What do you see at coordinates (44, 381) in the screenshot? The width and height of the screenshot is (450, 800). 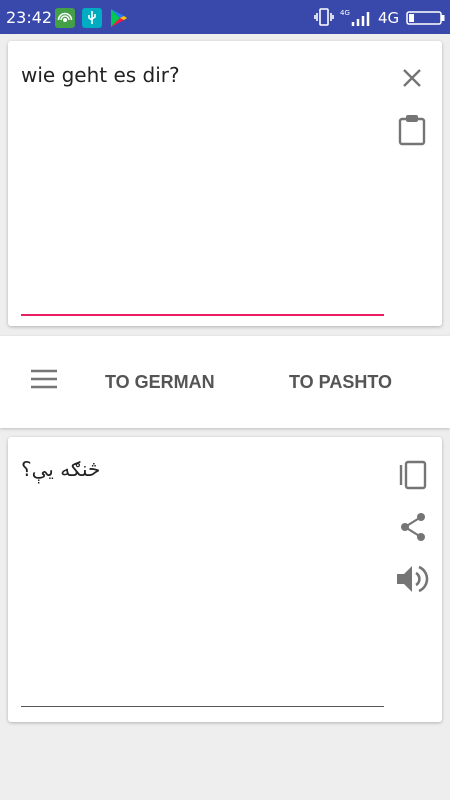 I see `menu-icon` at bounding box center [44, 381].